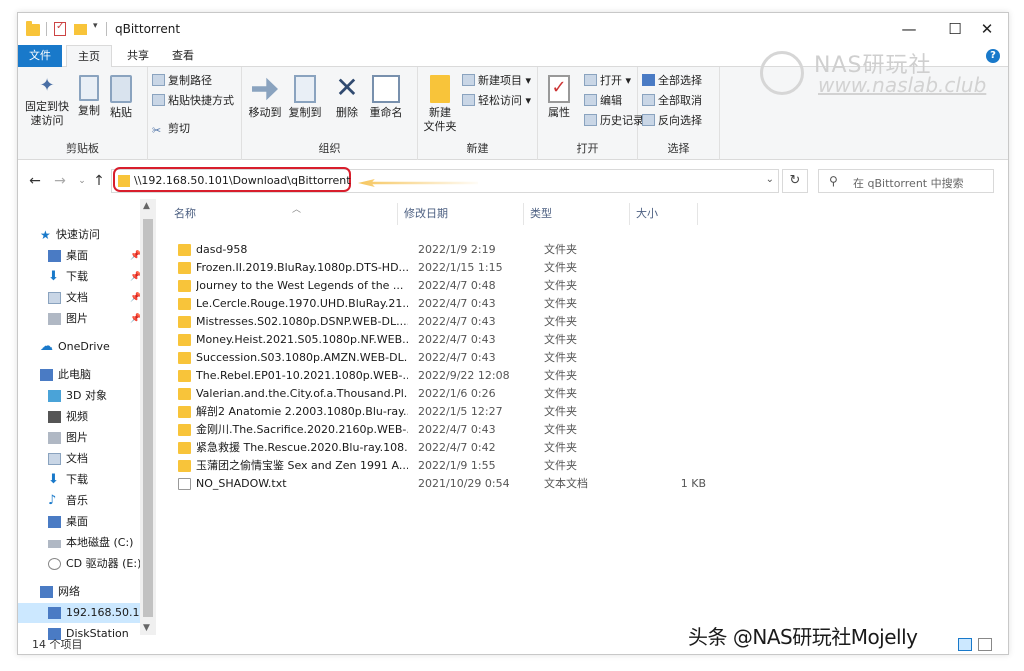 The image size is (1024, 671). I want to click on pin-to-quick-access-button: ✦ 固定到快 速访问, so click(47, 101).